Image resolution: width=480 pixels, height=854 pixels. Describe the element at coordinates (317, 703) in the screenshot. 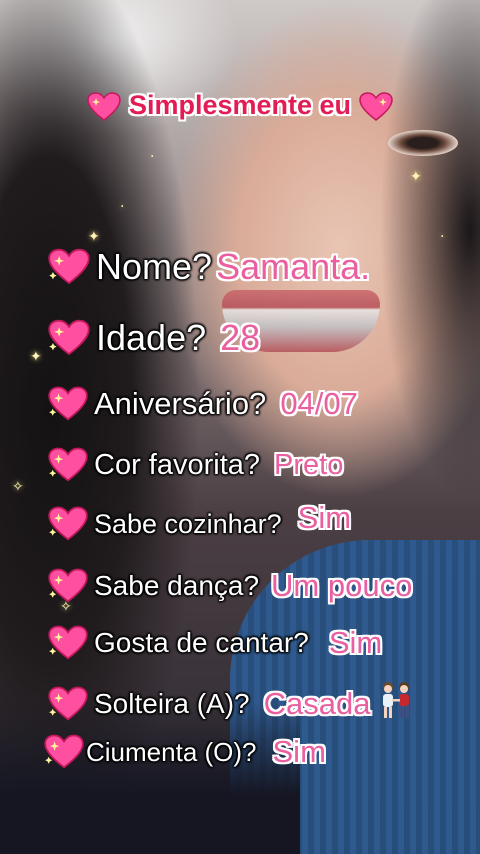

I see `answer-value: Casada` at that location.